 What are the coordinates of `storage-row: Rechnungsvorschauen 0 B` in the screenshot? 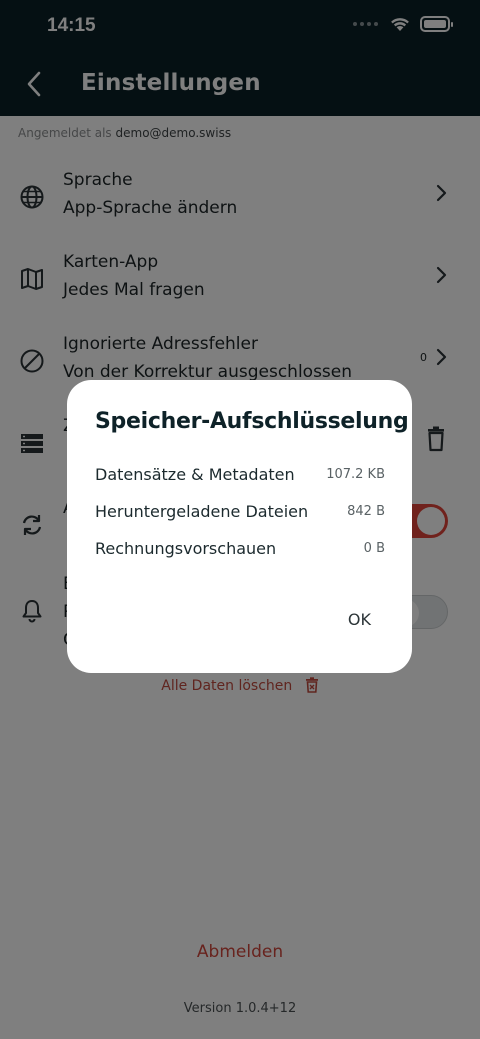 It's located at (240, 550).